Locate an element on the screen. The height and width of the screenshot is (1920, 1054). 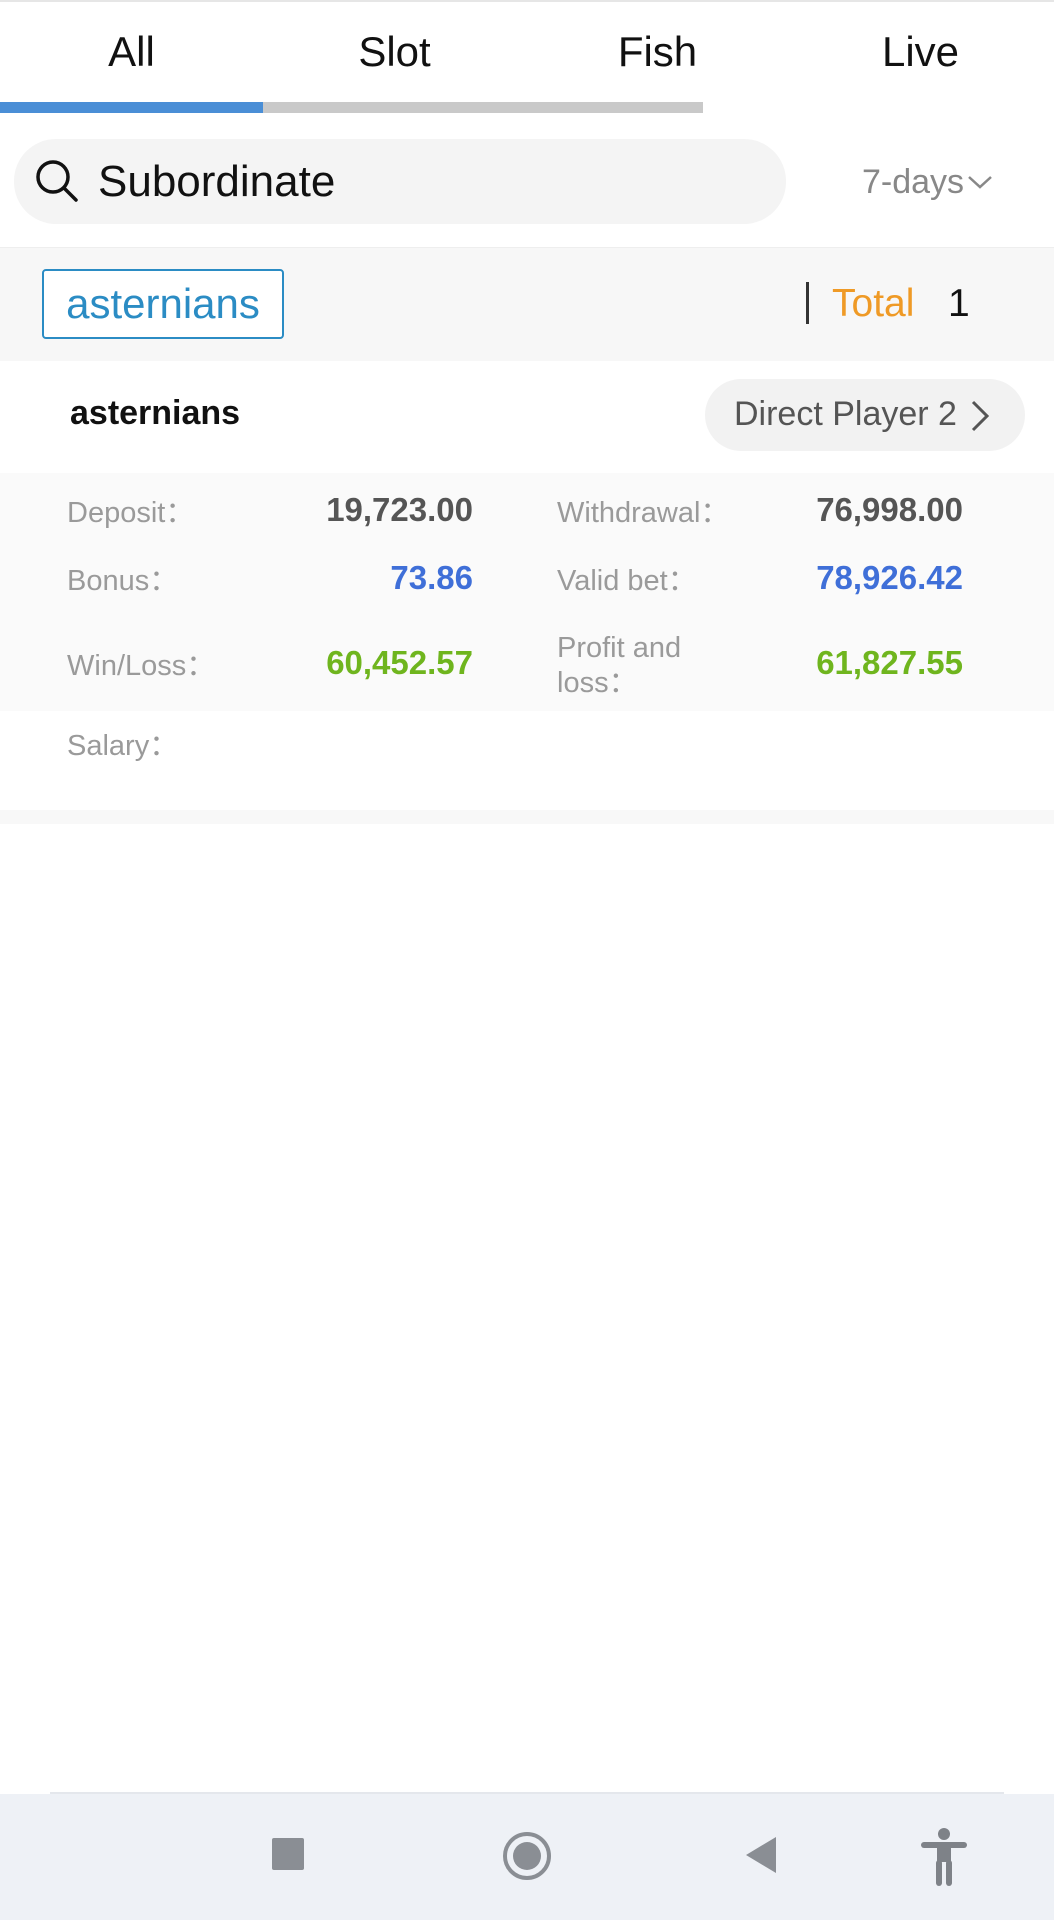
search-icon is located at coordinates (57, 181).